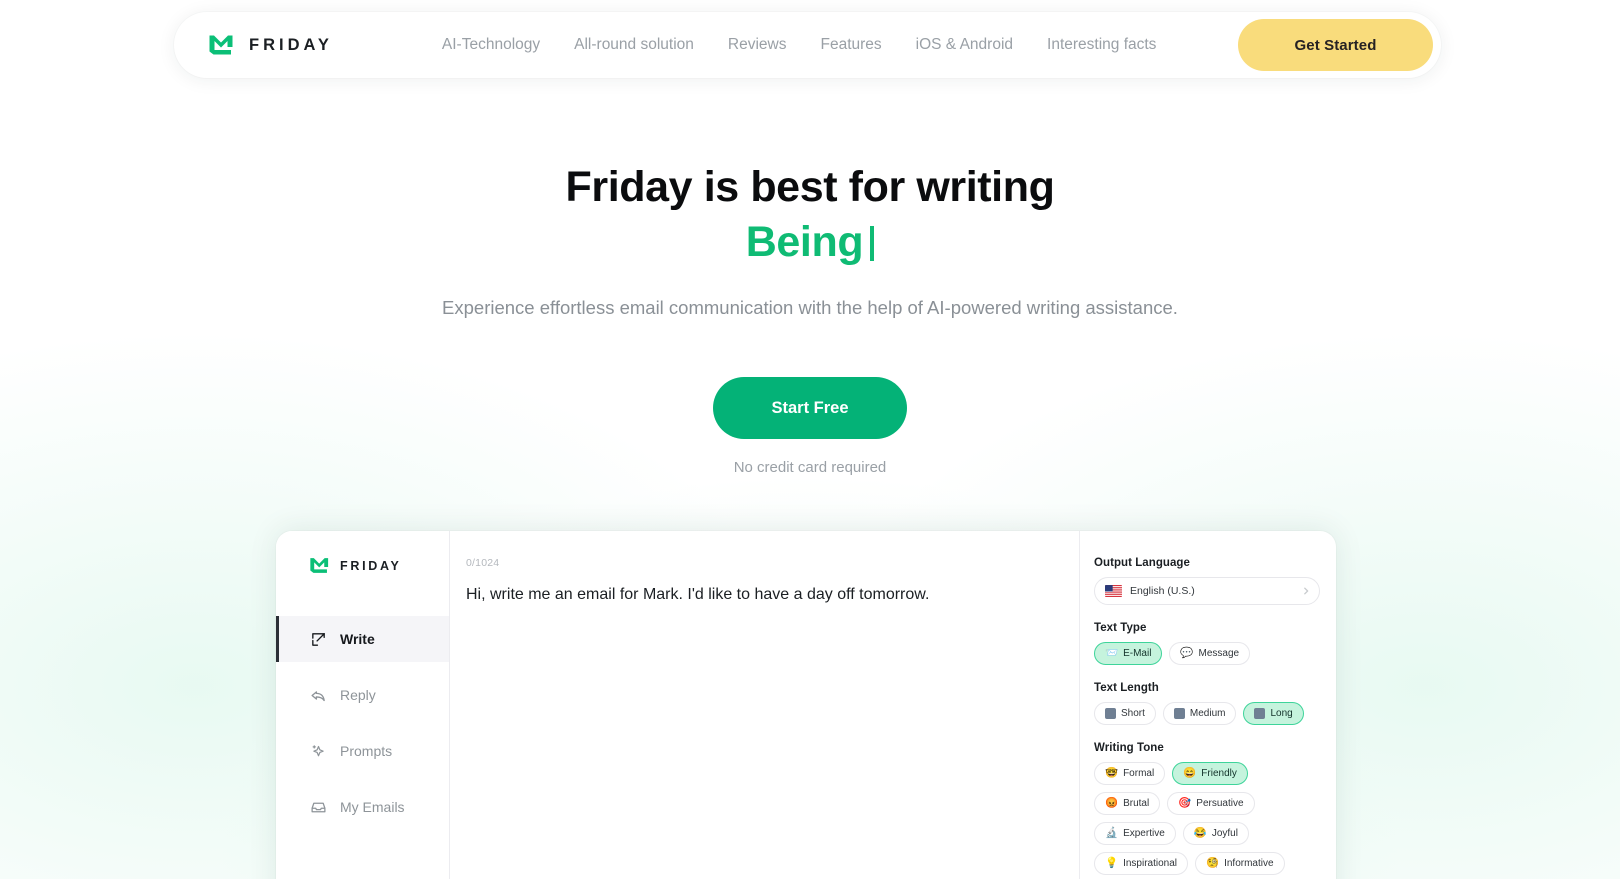 This screenshot has width=1620, height=879. I want to click on chip-label: Persuative, so click(1220, 803).